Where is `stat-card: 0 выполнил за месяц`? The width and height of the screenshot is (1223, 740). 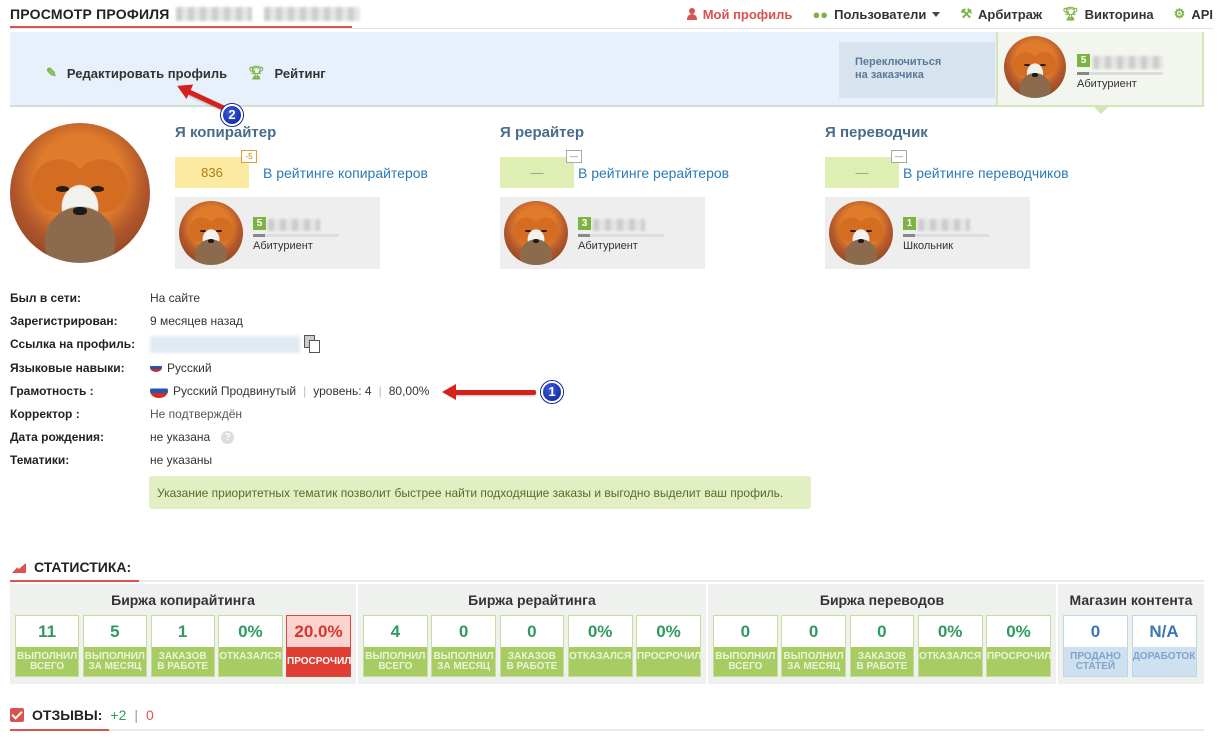 stat-card: 0 выполнил за месяц is located at coordinates (463, 646).